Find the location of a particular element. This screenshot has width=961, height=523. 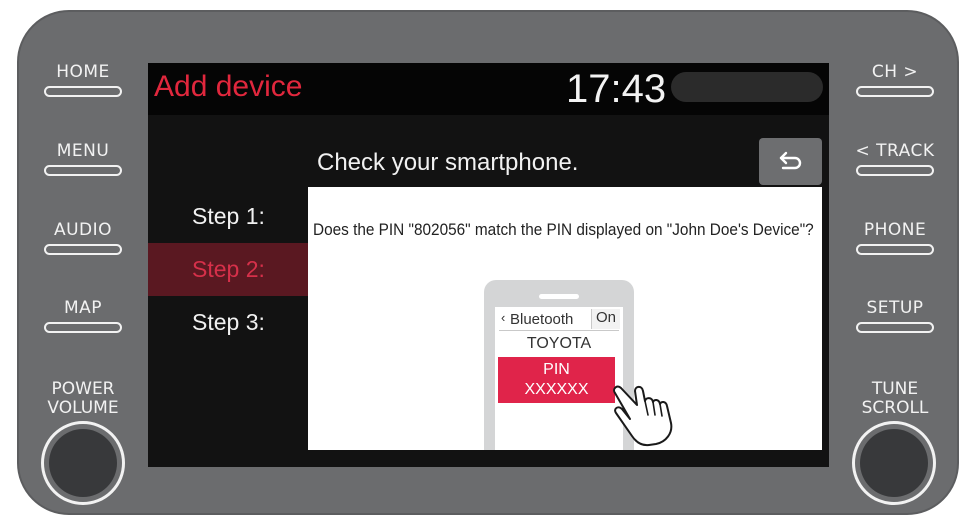

track-button-bar is located at coordinates (895, 170).